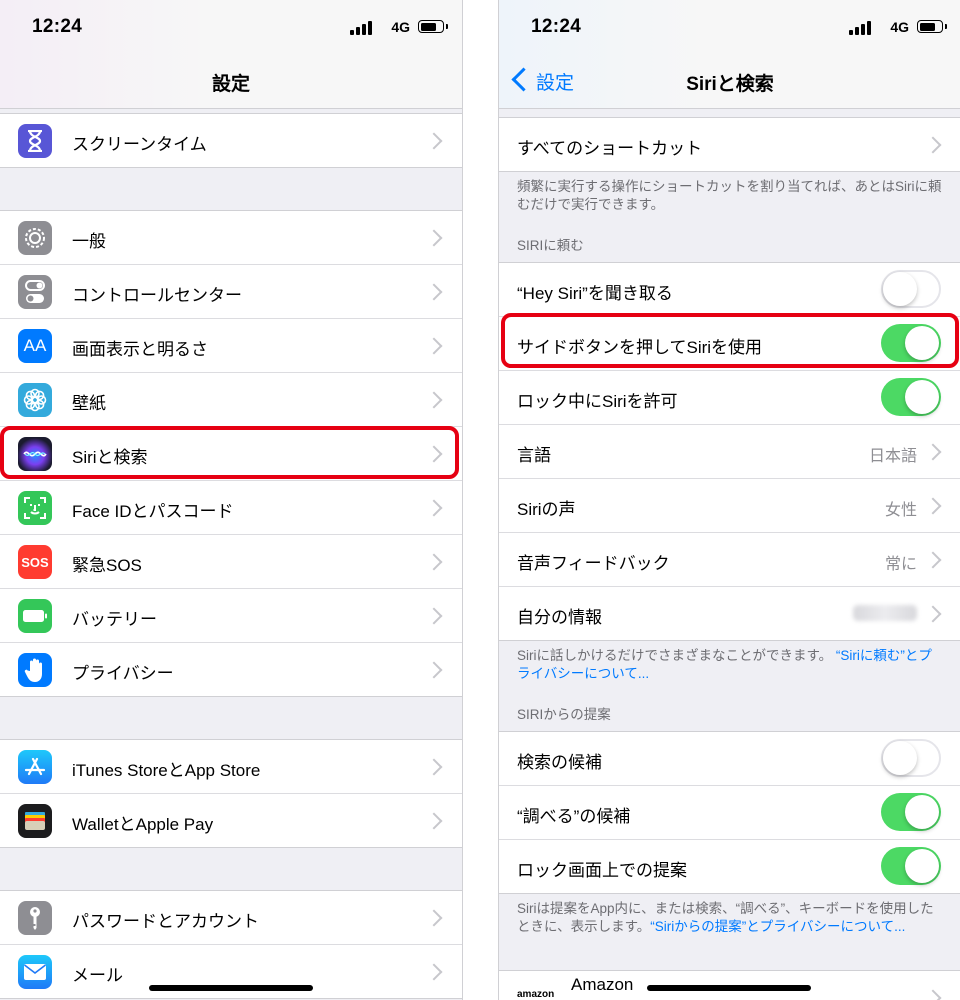 Image resolution: width=960 pixels, height=1000 pixels. Describe the element at coordinates (602, 984) in the screenshot. I see `row-label: Amazon` at that location.